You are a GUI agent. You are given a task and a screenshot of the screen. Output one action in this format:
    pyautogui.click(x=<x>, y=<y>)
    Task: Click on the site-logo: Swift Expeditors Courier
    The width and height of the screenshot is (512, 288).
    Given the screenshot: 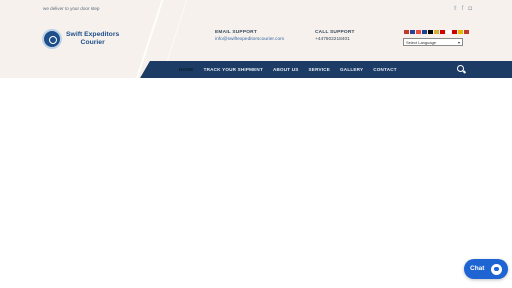 What is the action you would take?
    pyautogui.click(x=80, y=39)
    